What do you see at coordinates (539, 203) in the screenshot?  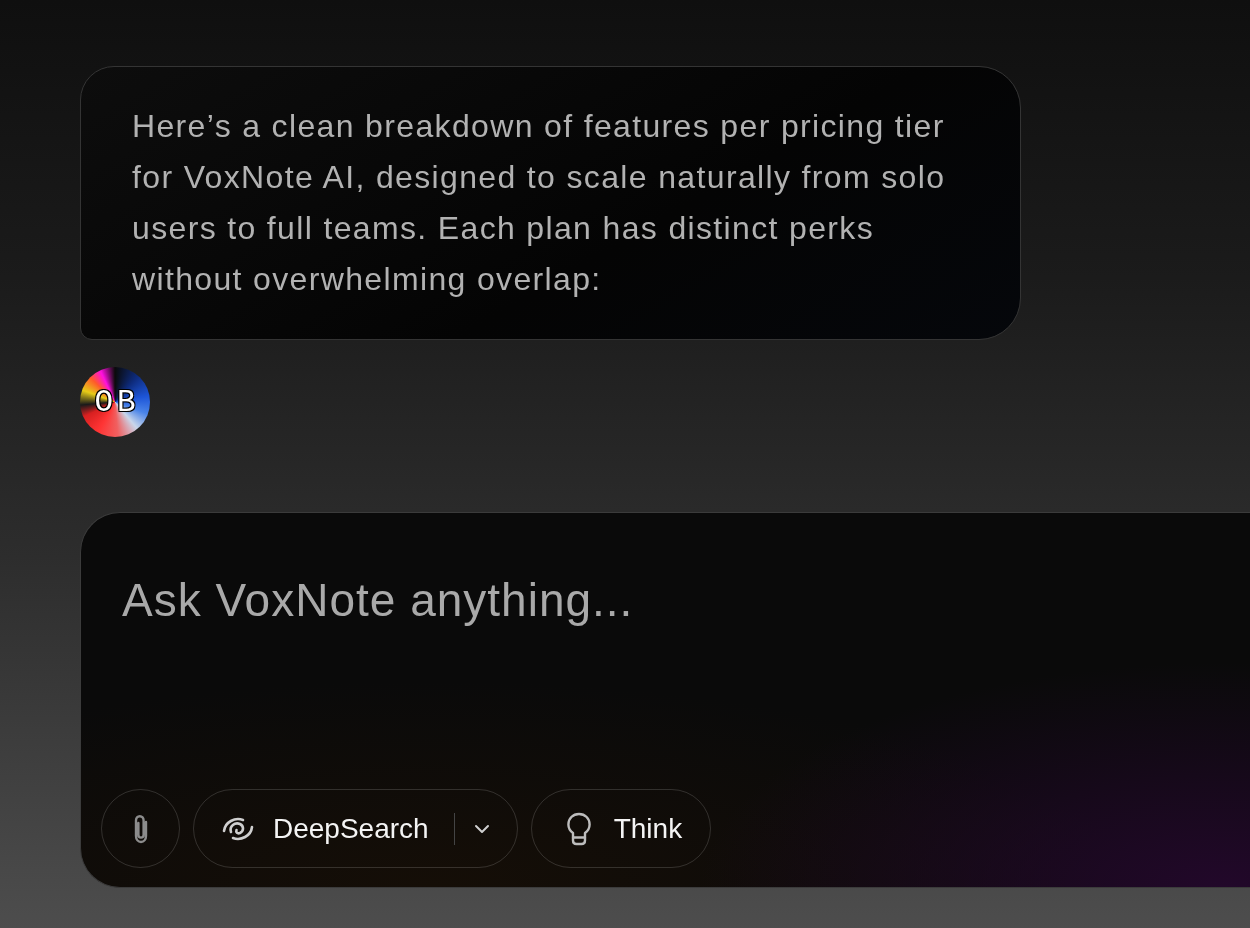 I see `message-text: Here’s a clean breakdown of features per pricing tier for VoxNote AI, designed to scale naturally from solo users to full teams. Each plan has distinct perks without overwhelming overlap:` at bounding box center [539, 203].